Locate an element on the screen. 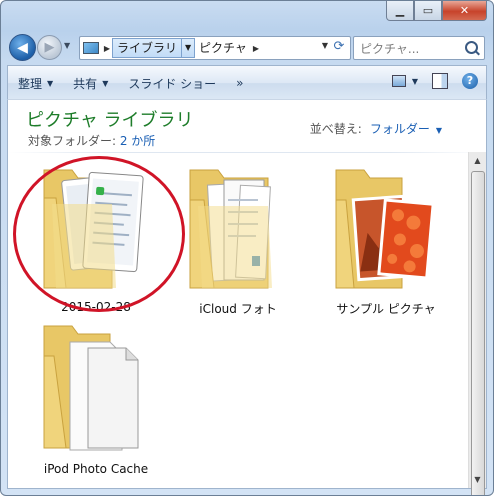  folder-label: サンプル ピクチャ is located at coordinates (386, 309).